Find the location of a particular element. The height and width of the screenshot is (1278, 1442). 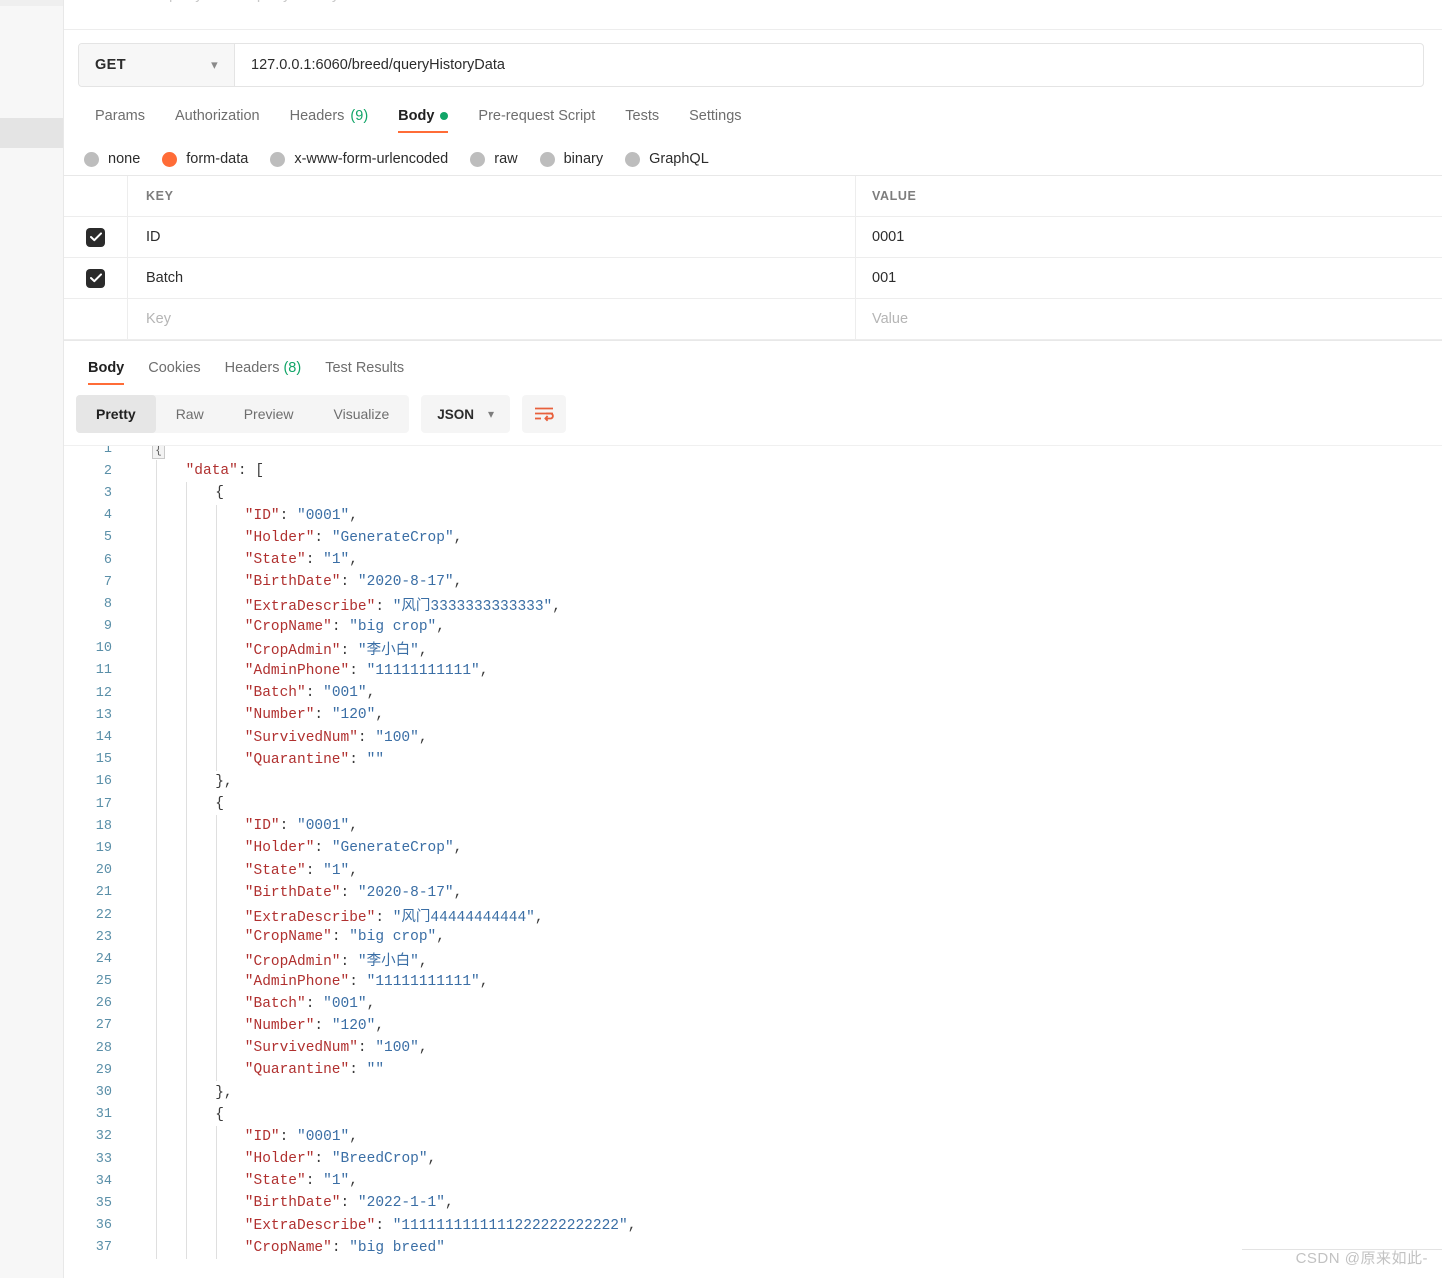

body-type-none: none is located at coordinates (112, 159).